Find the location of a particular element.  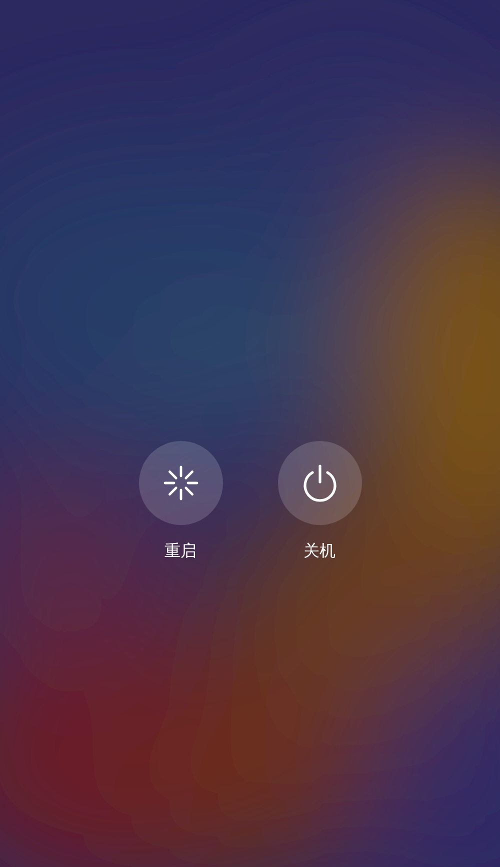

button-label: 关机 is located at coordinates (320, 551).